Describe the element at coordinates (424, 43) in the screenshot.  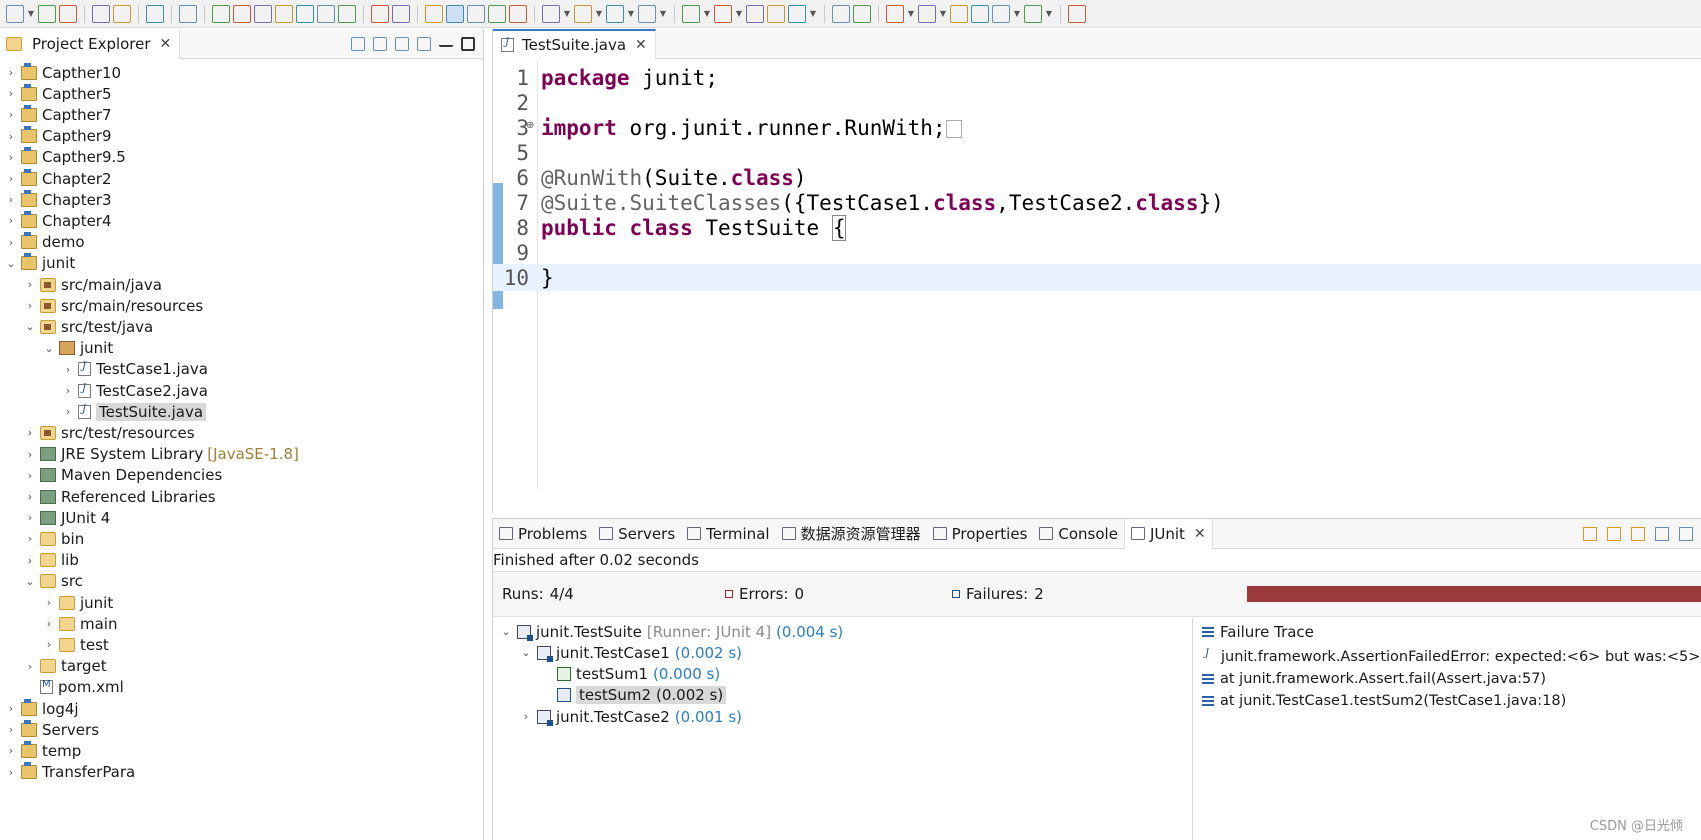
I see `view-menu-icon` at that location.